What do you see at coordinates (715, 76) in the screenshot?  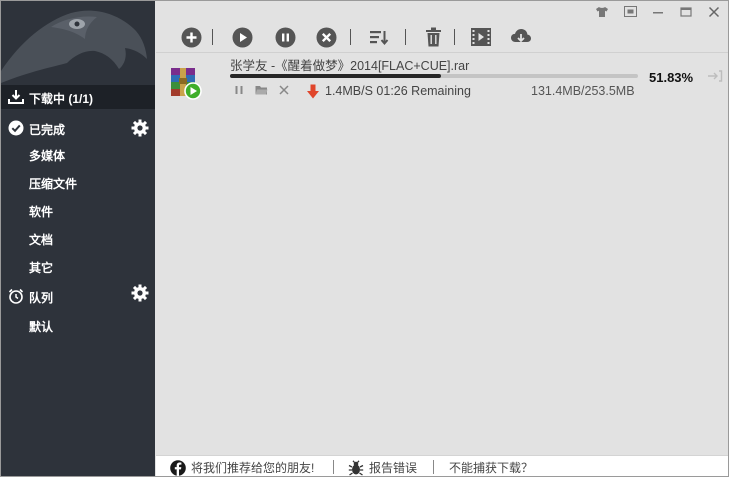 I see `open-file-arrow-icon` at bounding box center [715, 76].